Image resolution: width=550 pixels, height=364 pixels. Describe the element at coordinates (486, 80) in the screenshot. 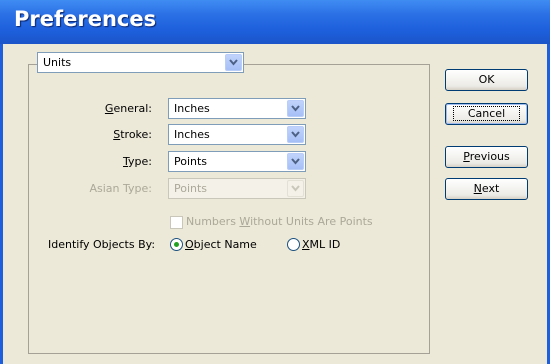

I see `ok-button: OK` at that location.